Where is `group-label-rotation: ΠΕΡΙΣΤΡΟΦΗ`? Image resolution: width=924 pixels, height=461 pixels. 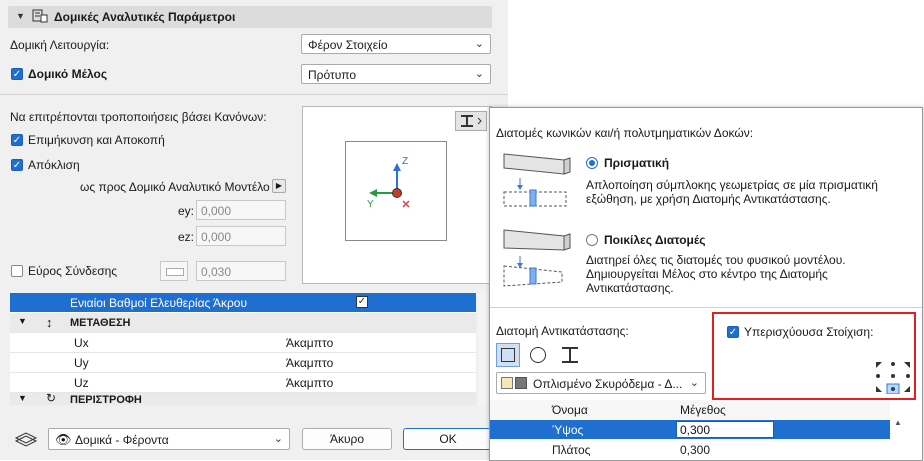
group-label-rotation: ΠΕΡΙΣΤΡΟΦΗ is located at coordinates (106, 399).